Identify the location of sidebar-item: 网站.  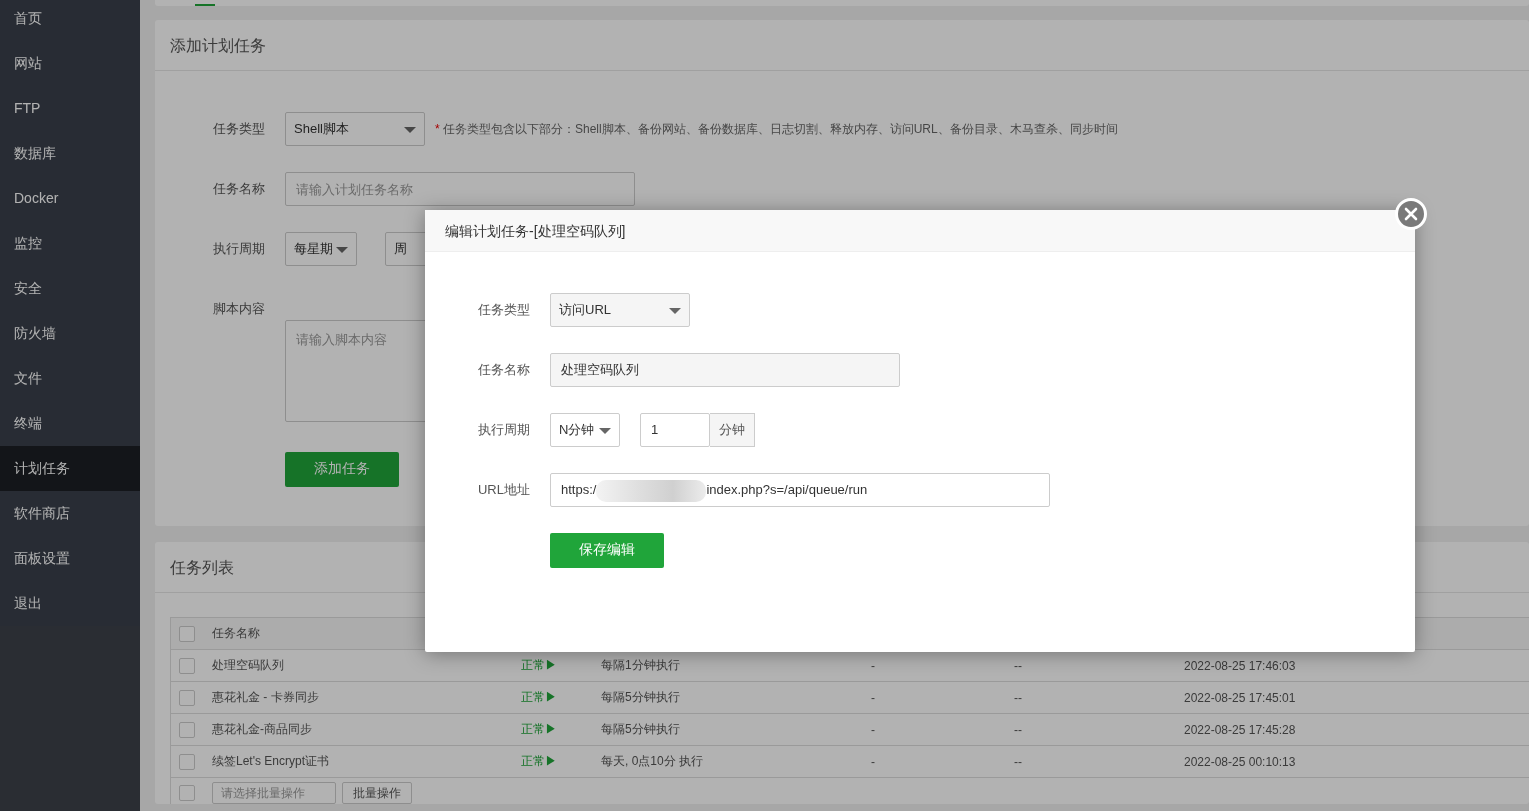
(70, 63).